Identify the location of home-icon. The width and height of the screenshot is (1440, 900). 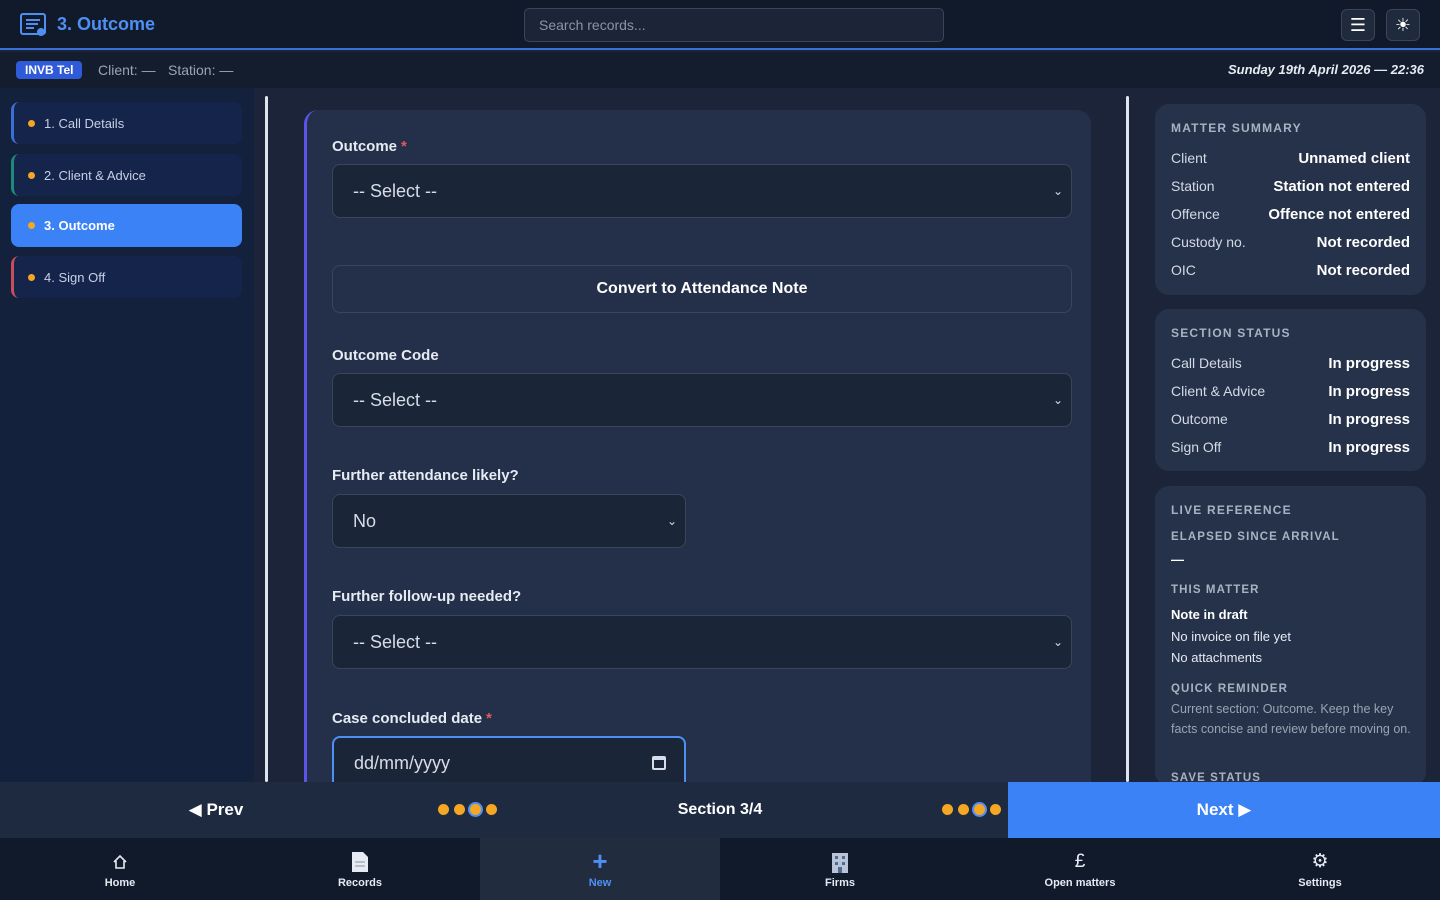
(120, 862).